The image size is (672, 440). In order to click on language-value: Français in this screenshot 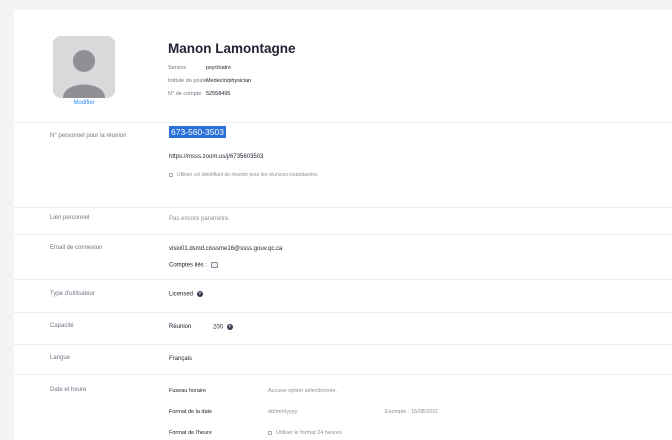, I will do `click(181, 359)`.